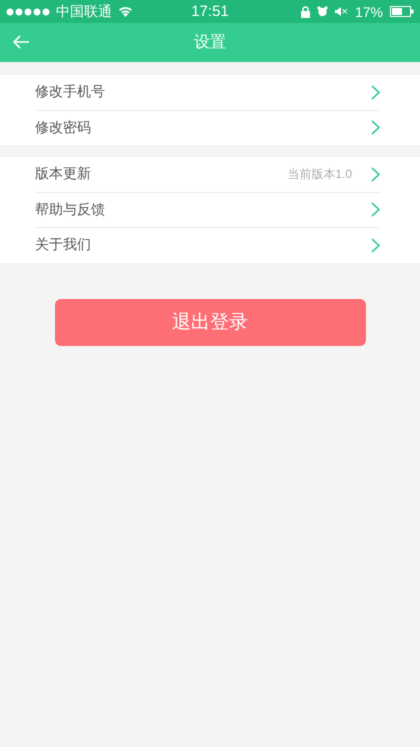  I want to click on item-label: 版本更新, so click(63, 174).